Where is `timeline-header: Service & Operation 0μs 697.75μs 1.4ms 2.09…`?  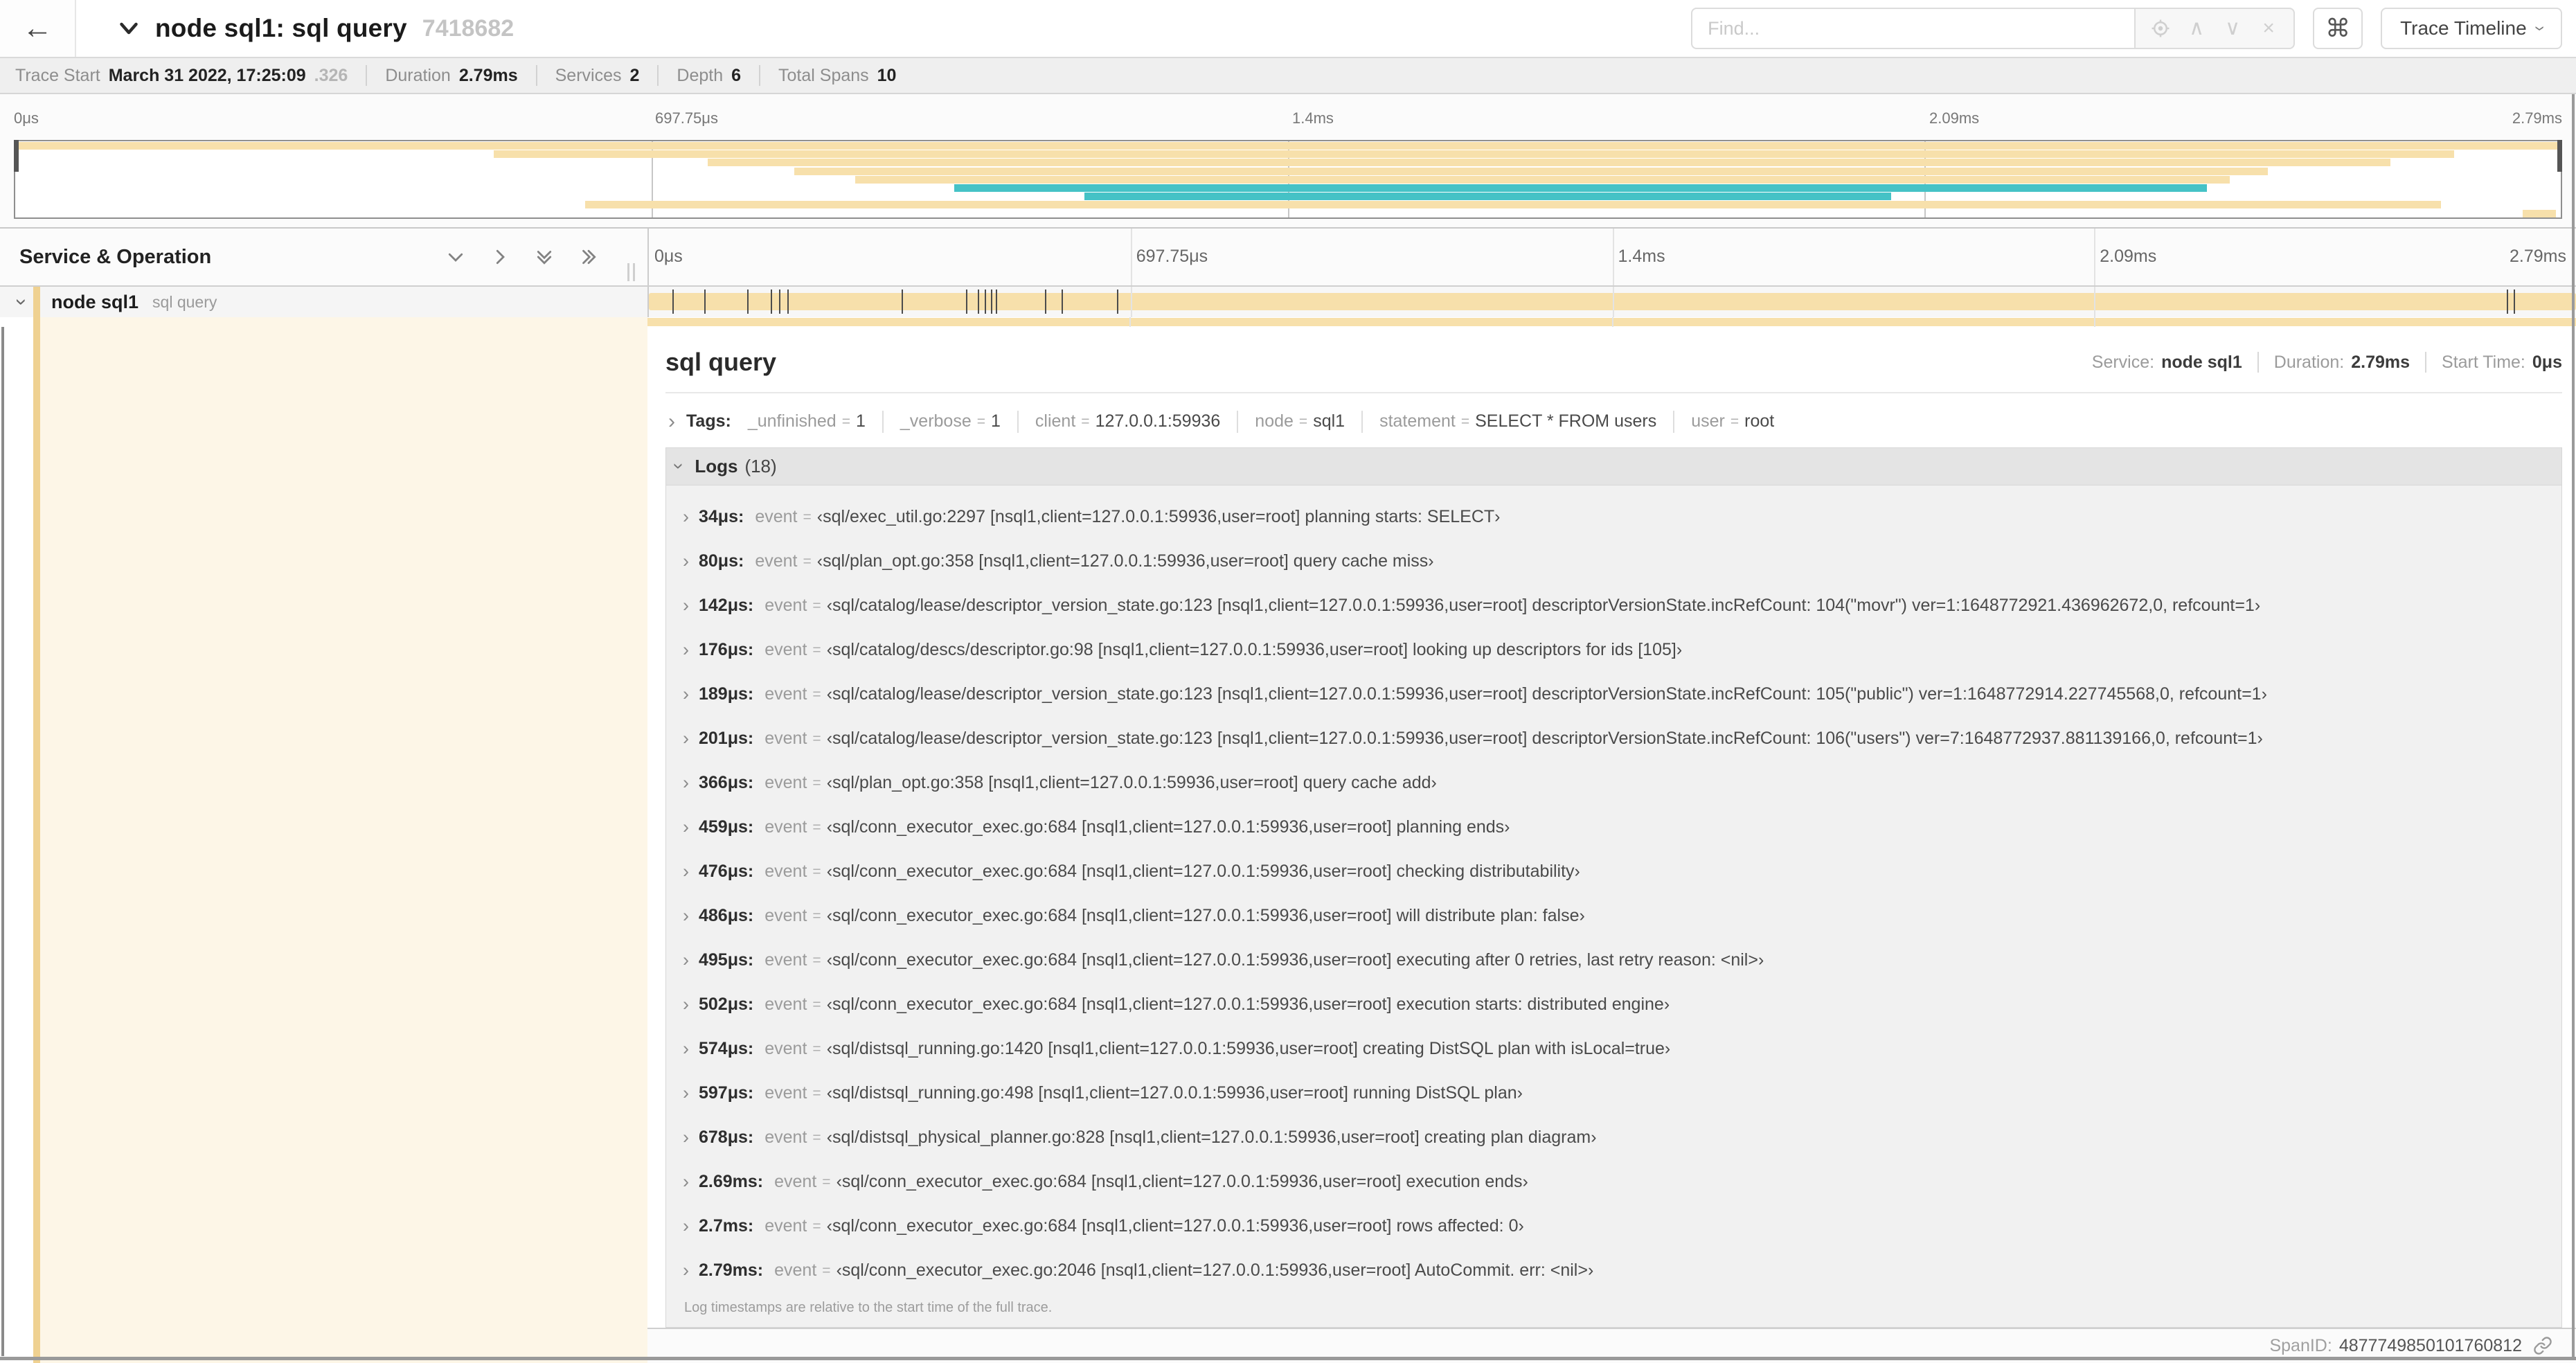
timeline-header: Service & Operation 0μs 697.75μs 1.4ms 2.09… is located at coordinates (1288, 258).